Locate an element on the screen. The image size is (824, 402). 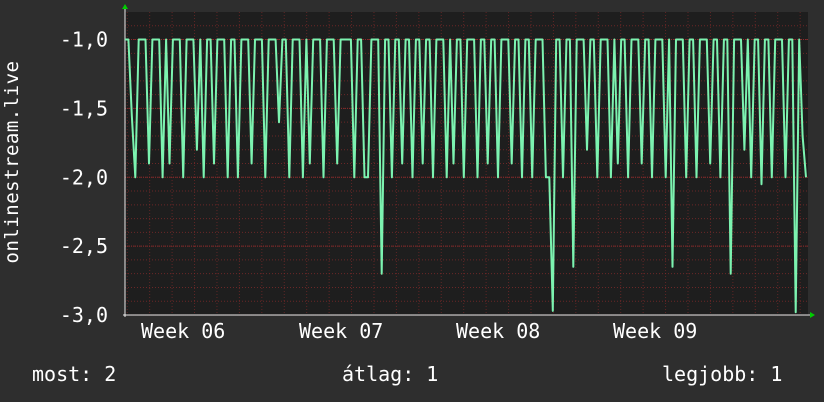
footer-average: átlag: 1 is located at coordinates (390, 374).